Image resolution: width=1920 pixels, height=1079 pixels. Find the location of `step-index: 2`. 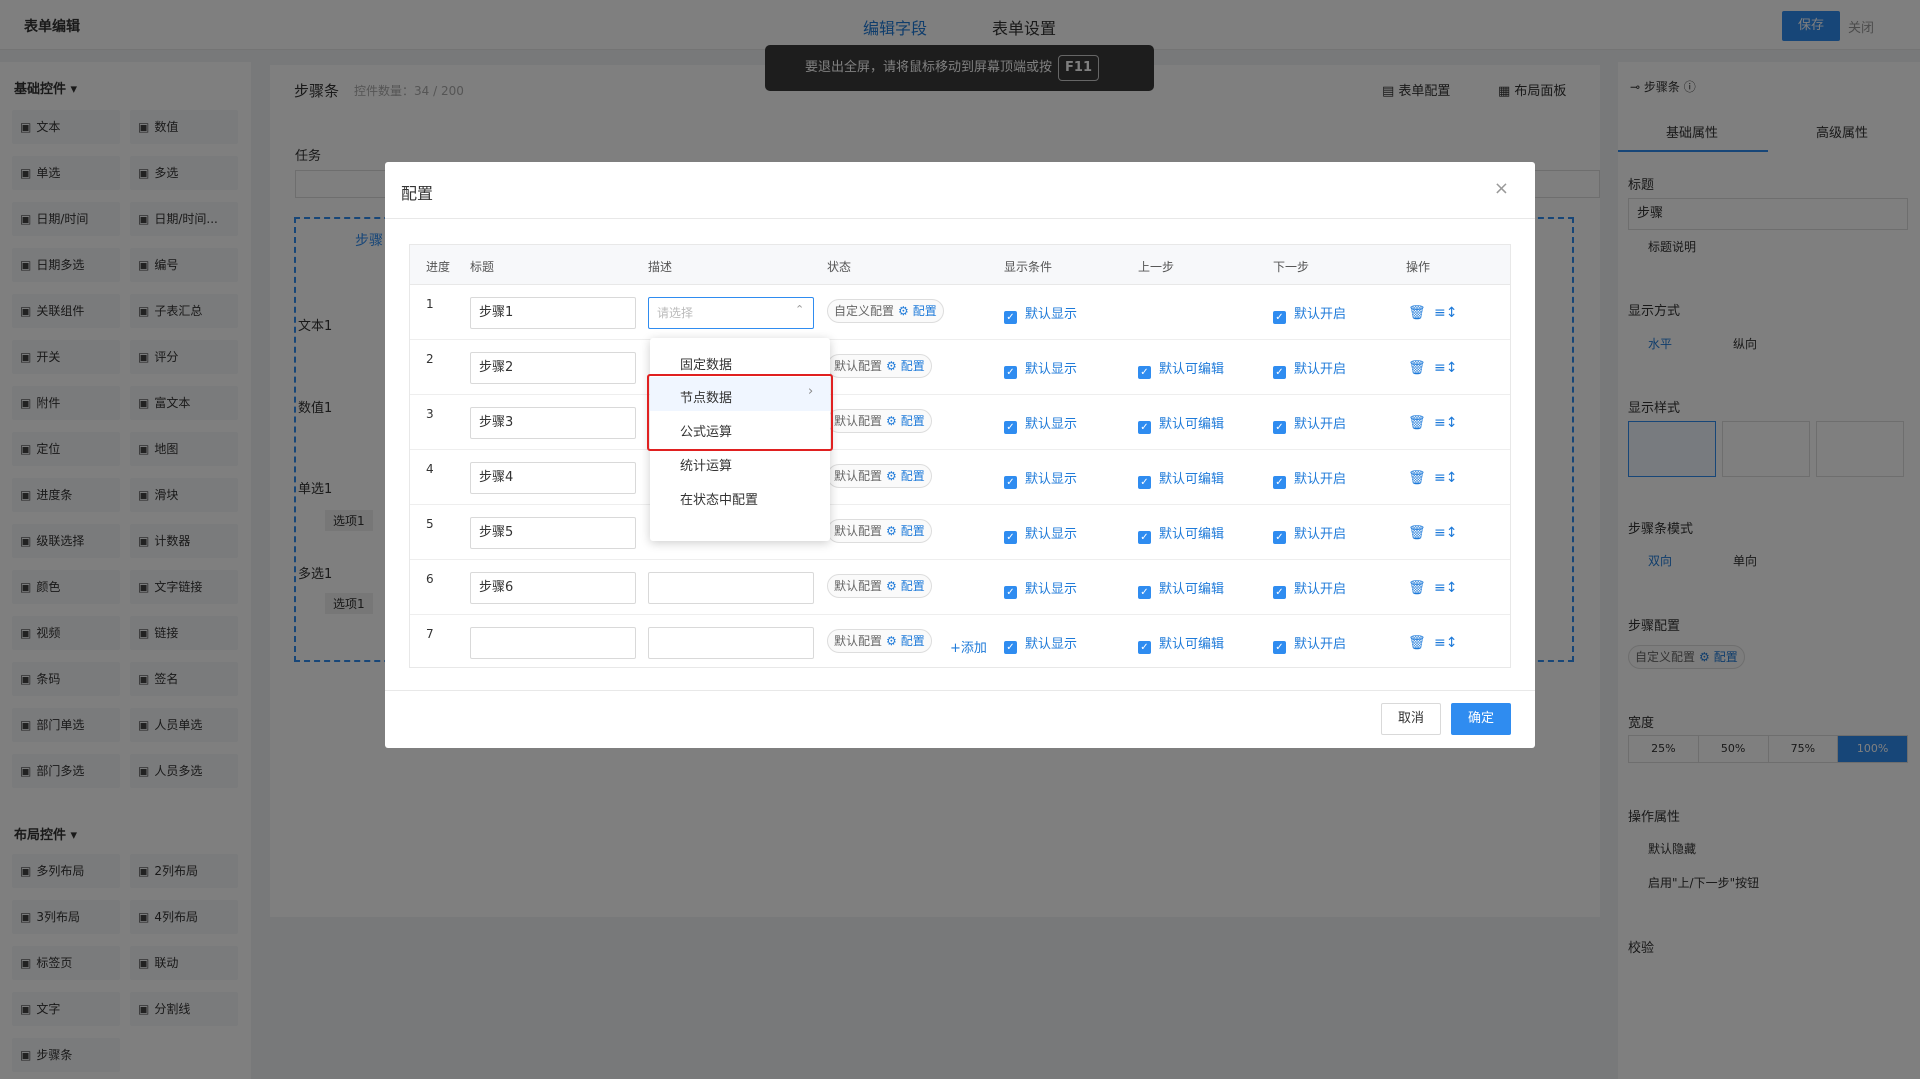

step-index: 2 is located at coordinates (430, 359).